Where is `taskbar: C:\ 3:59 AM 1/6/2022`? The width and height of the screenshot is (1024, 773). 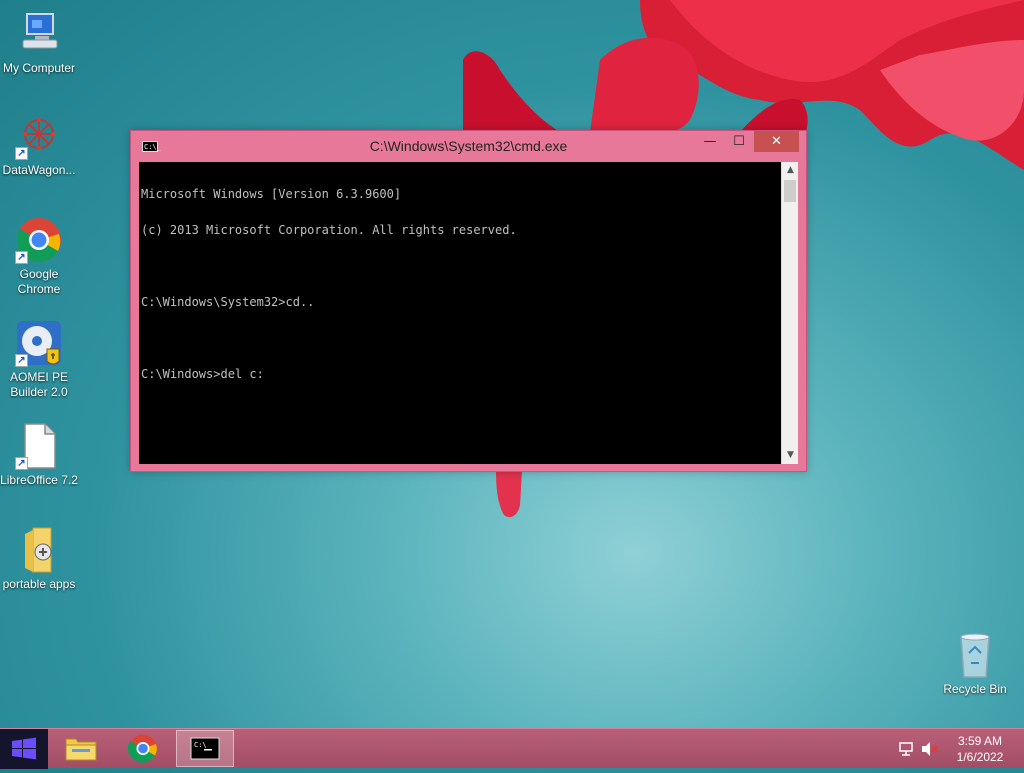
taskbar: C:\ 3:59 AM 1/6/2022 is located at coordinates (512, 748).